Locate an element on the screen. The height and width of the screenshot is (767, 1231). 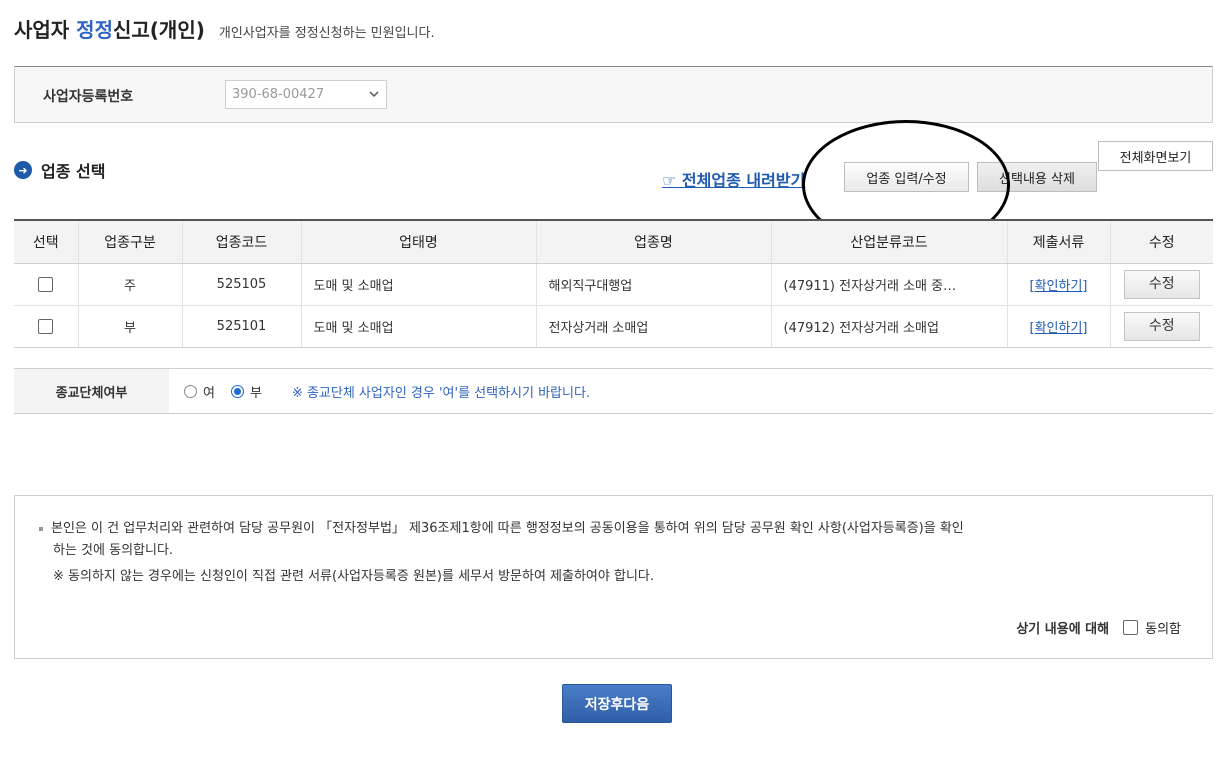
row-code: 525105 is located at coordinates (241, 284).